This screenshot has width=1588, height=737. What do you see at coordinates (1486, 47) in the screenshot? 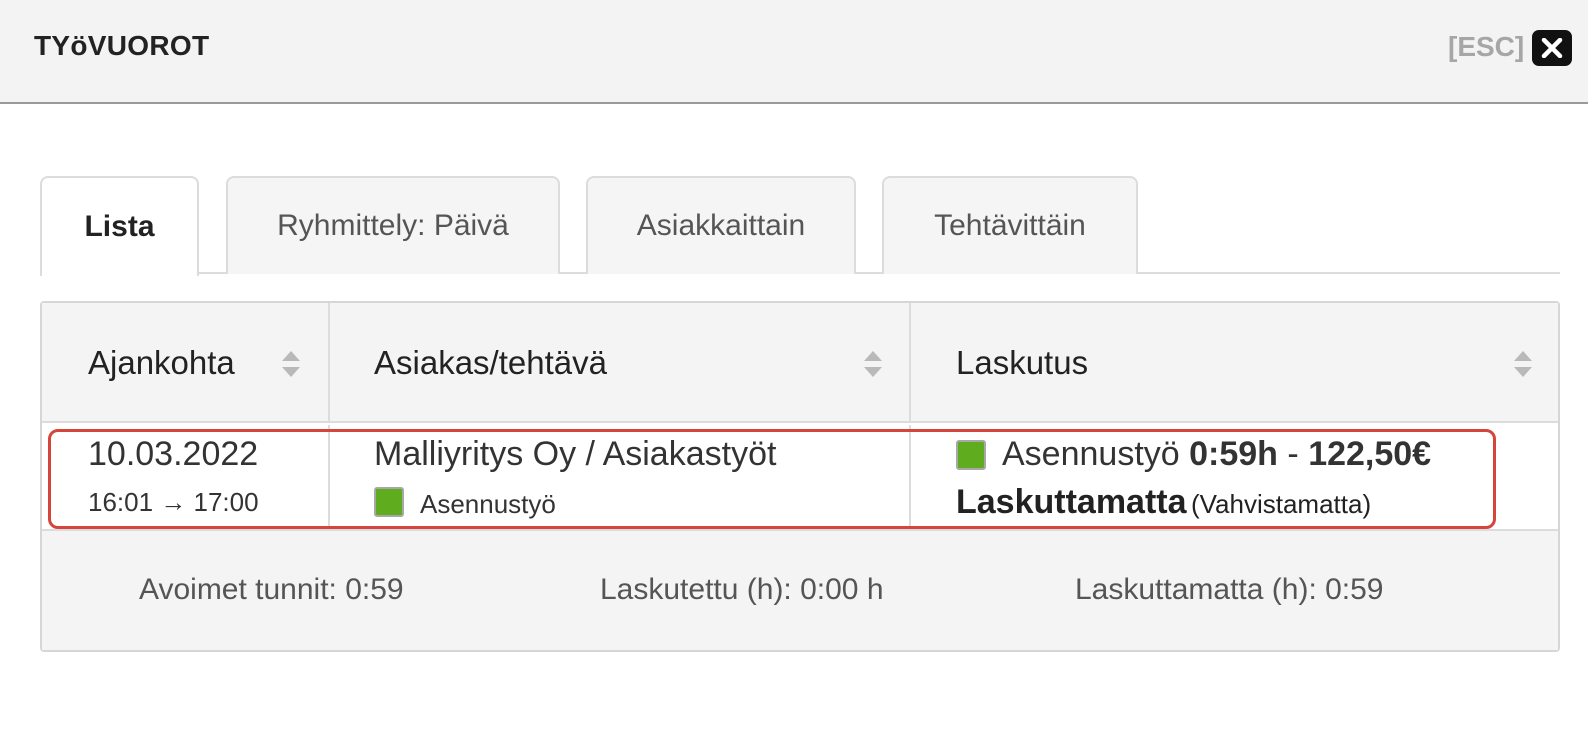
I see `esc-hint: [ESC]` at bounding box center [1486, 47].